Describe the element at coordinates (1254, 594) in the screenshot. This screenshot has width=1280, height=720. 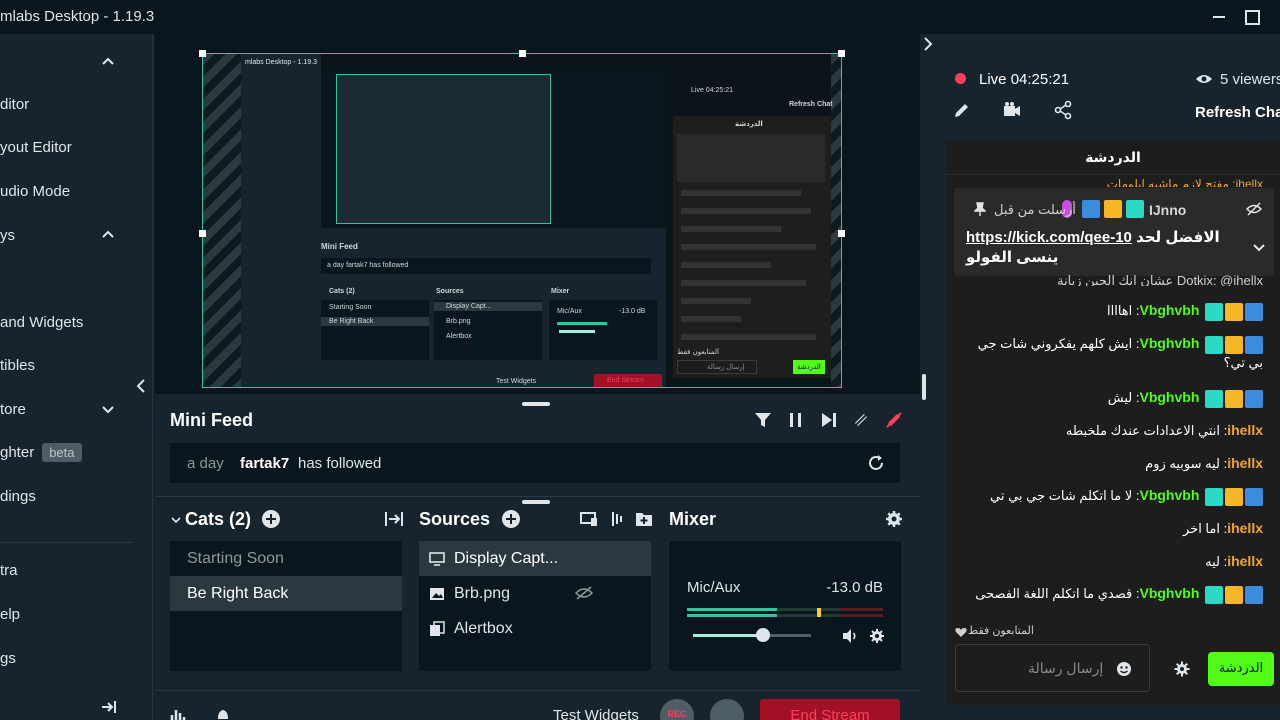
I see `badge-mod-icon` at that location.